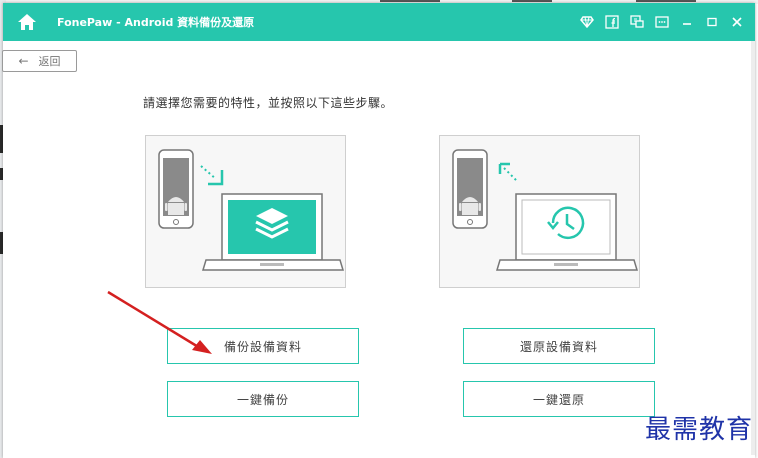  What do you see at coordinates (263, 399) in the screenshot?
I see `one-click-backup-button: 一鍵備份` at bounding box center [263, 399].